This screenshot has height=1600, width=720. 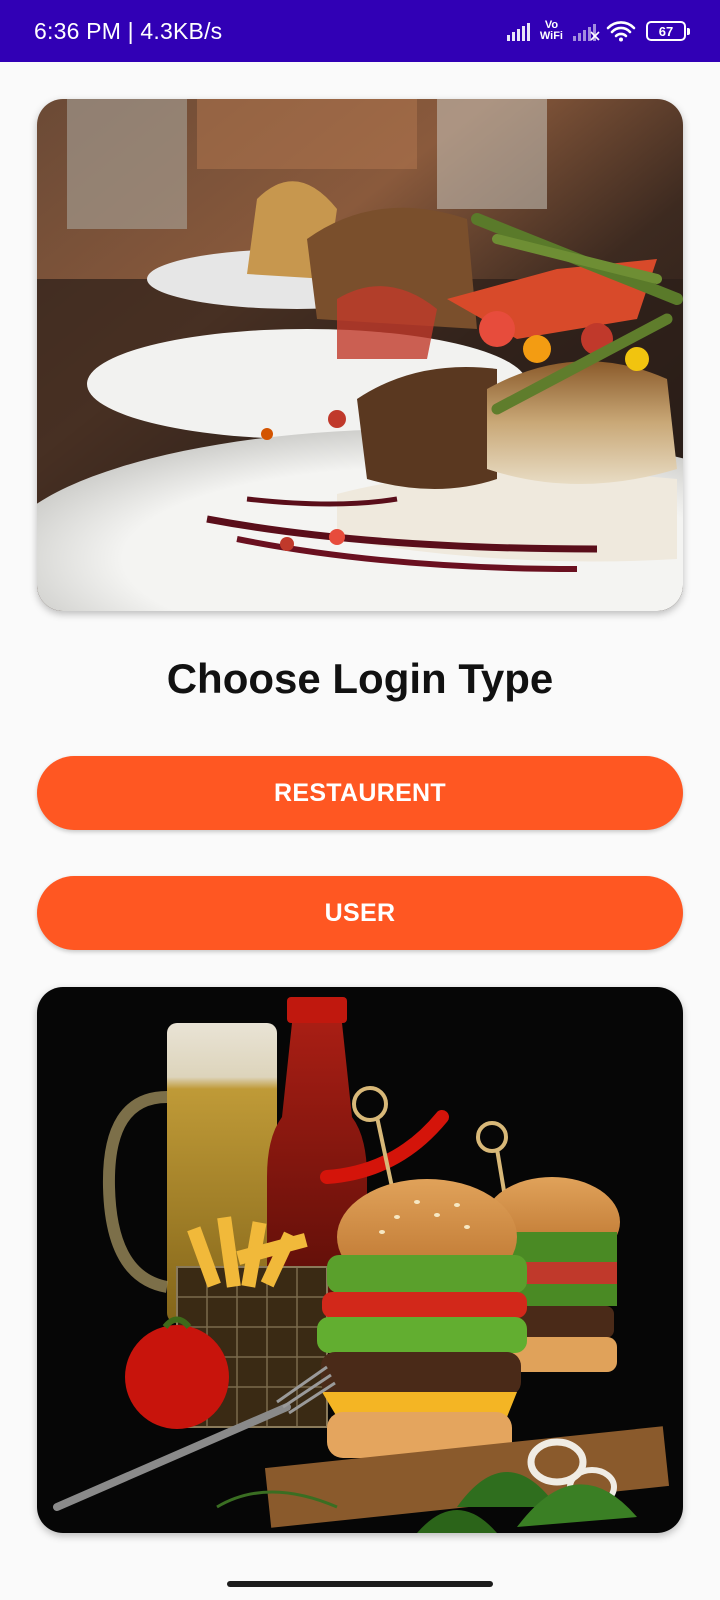 What do you see at coordinates (586, 31) in the screenshot?
I see `signal-no-service-icon` at bounding box center [586, 31].